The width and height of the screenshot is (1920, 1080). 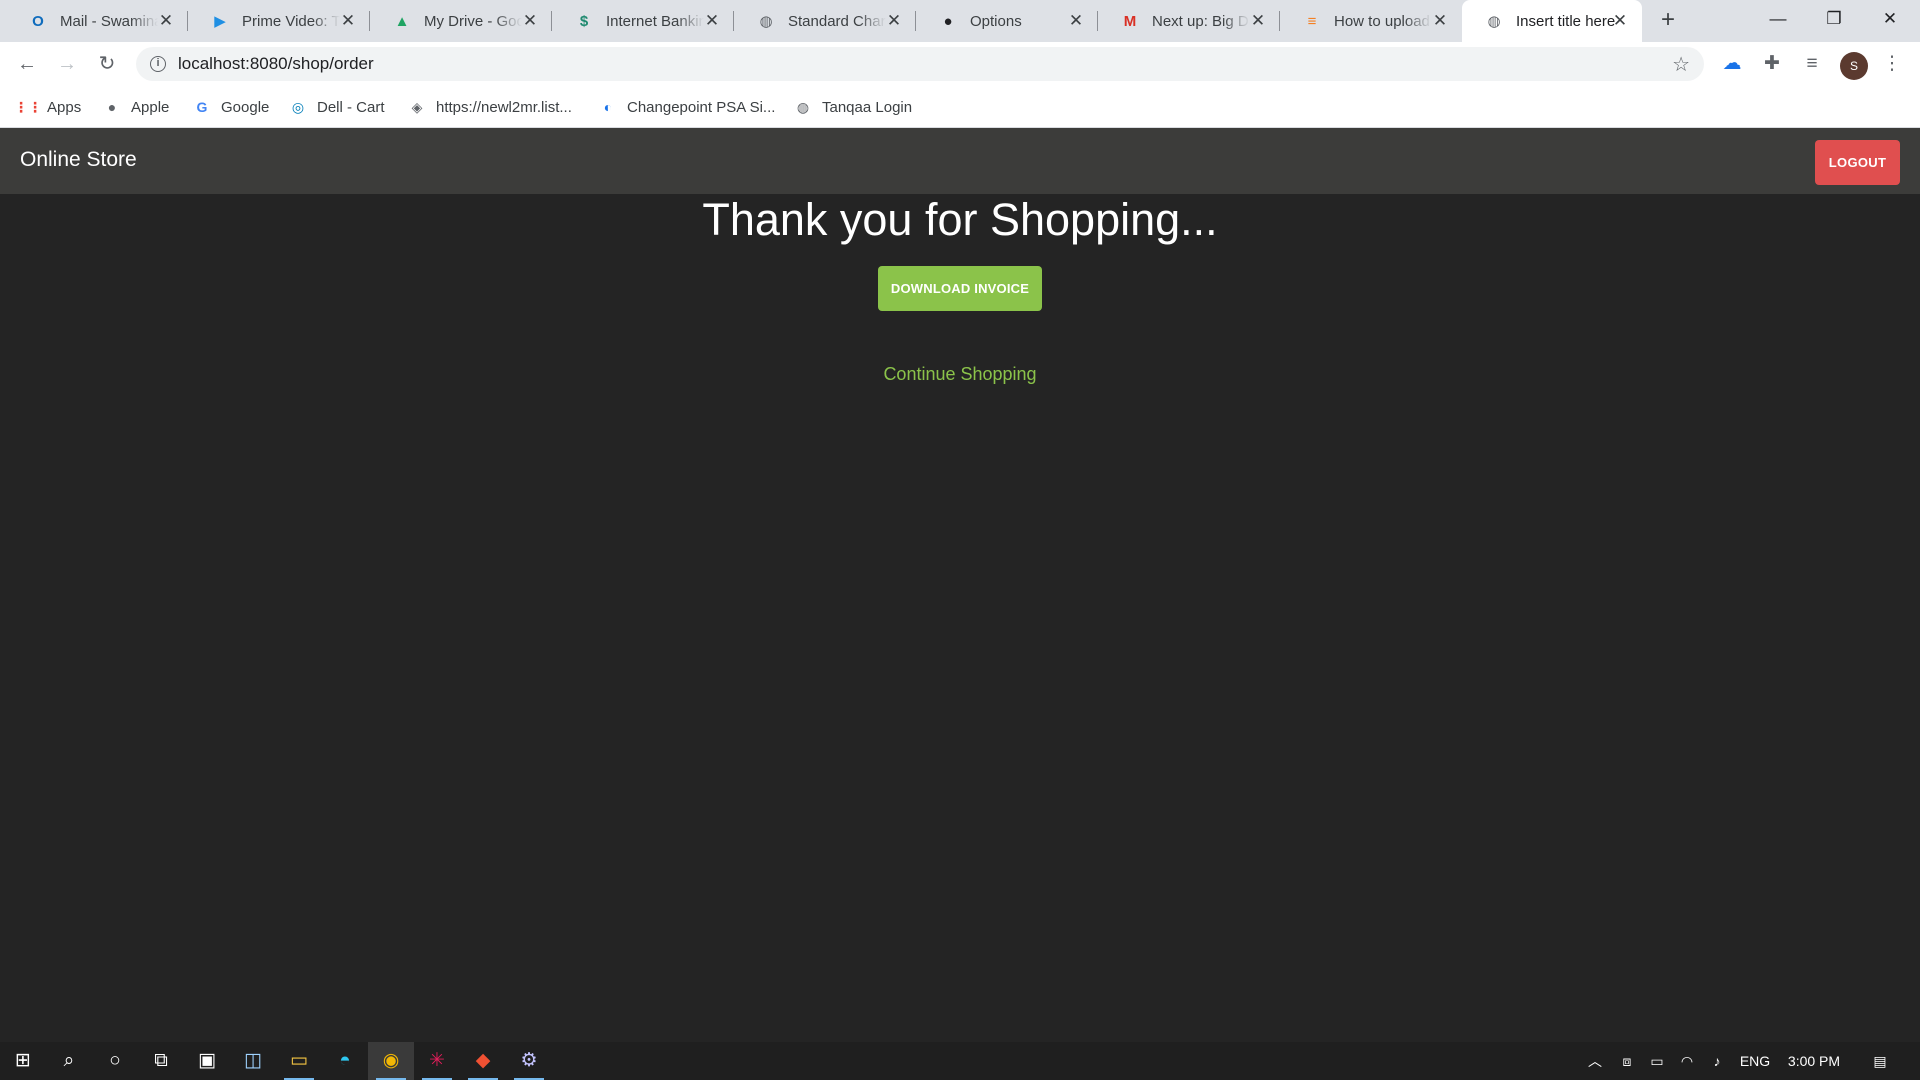 I want to click on tab-title: Prime Video: The, so click(x=291, y=21).